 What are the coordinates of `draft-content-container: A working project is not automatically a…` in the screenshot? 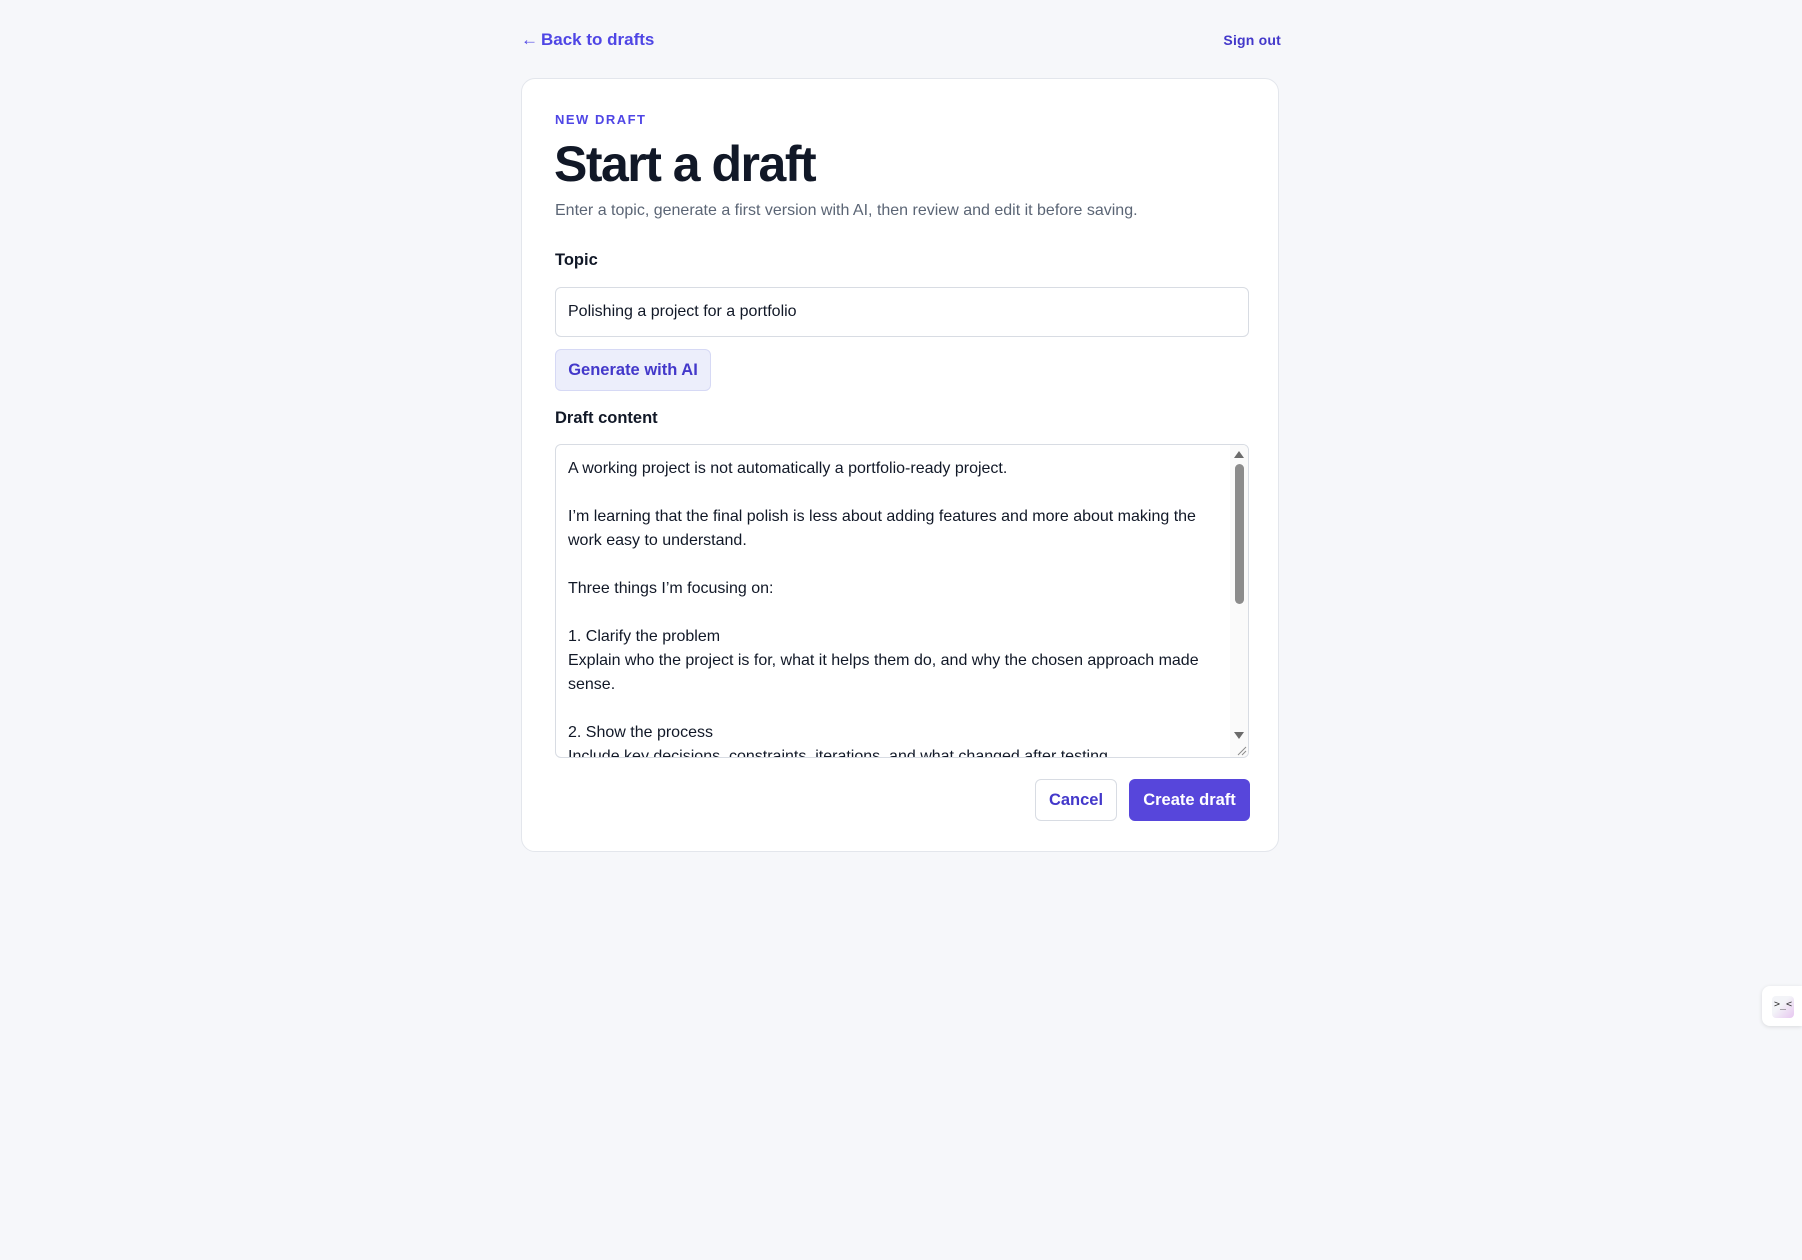 It's located at (902, 601).